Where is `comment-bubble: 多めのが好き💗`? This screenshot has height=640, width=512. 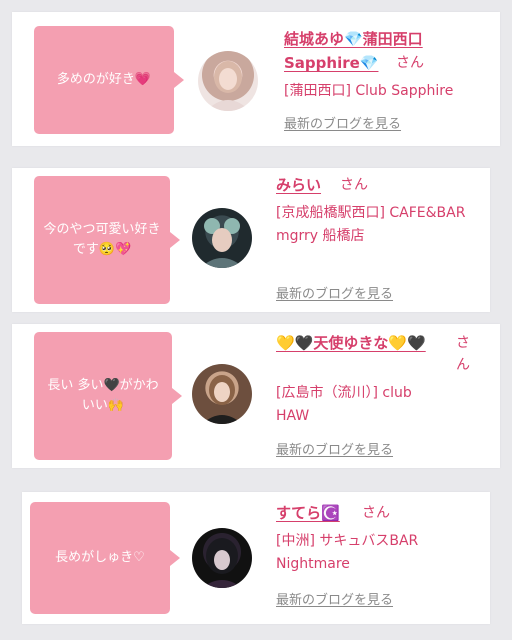
comment-bubble: 多めのが好き💗 is located at coordinates (109, 80).